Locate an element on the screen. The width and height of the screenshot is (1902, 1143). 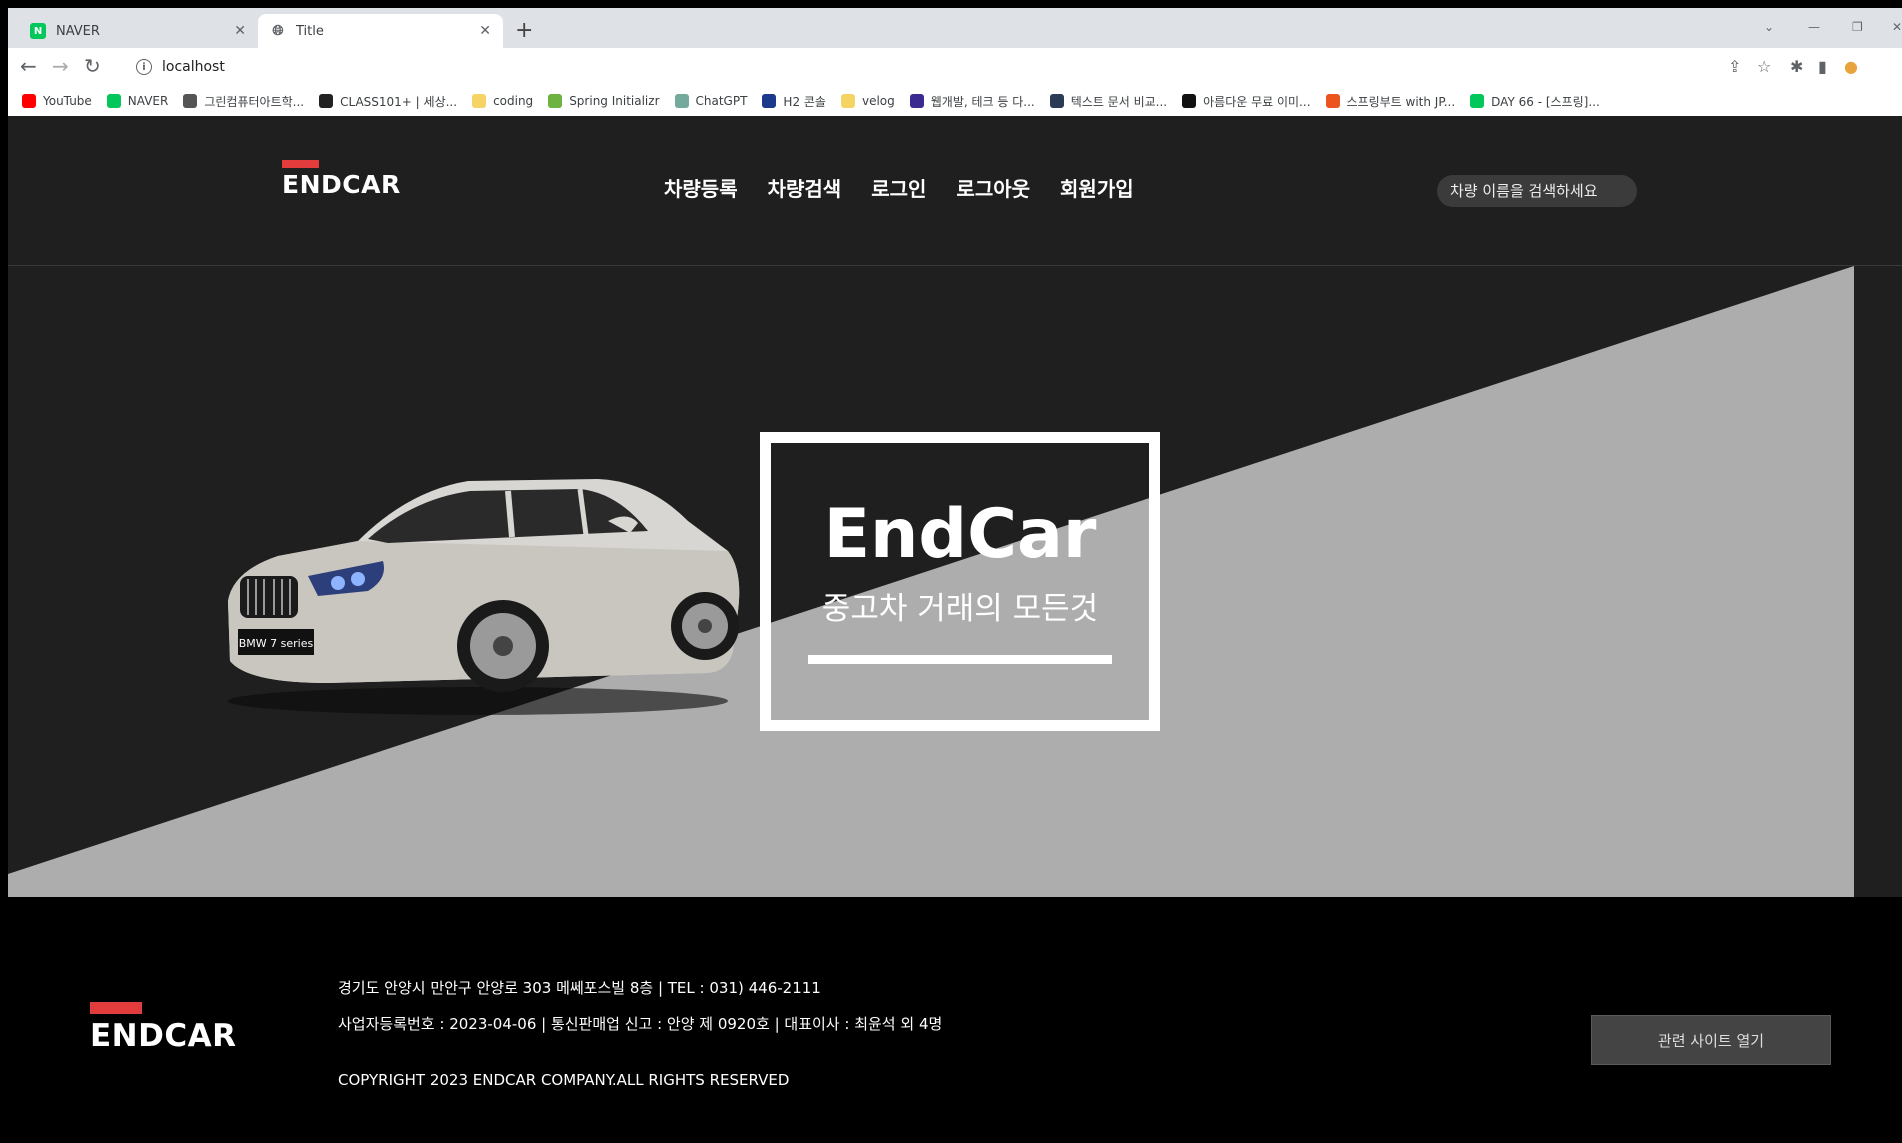
car-image: BMW 7 series is located at coordinates (484, 597).